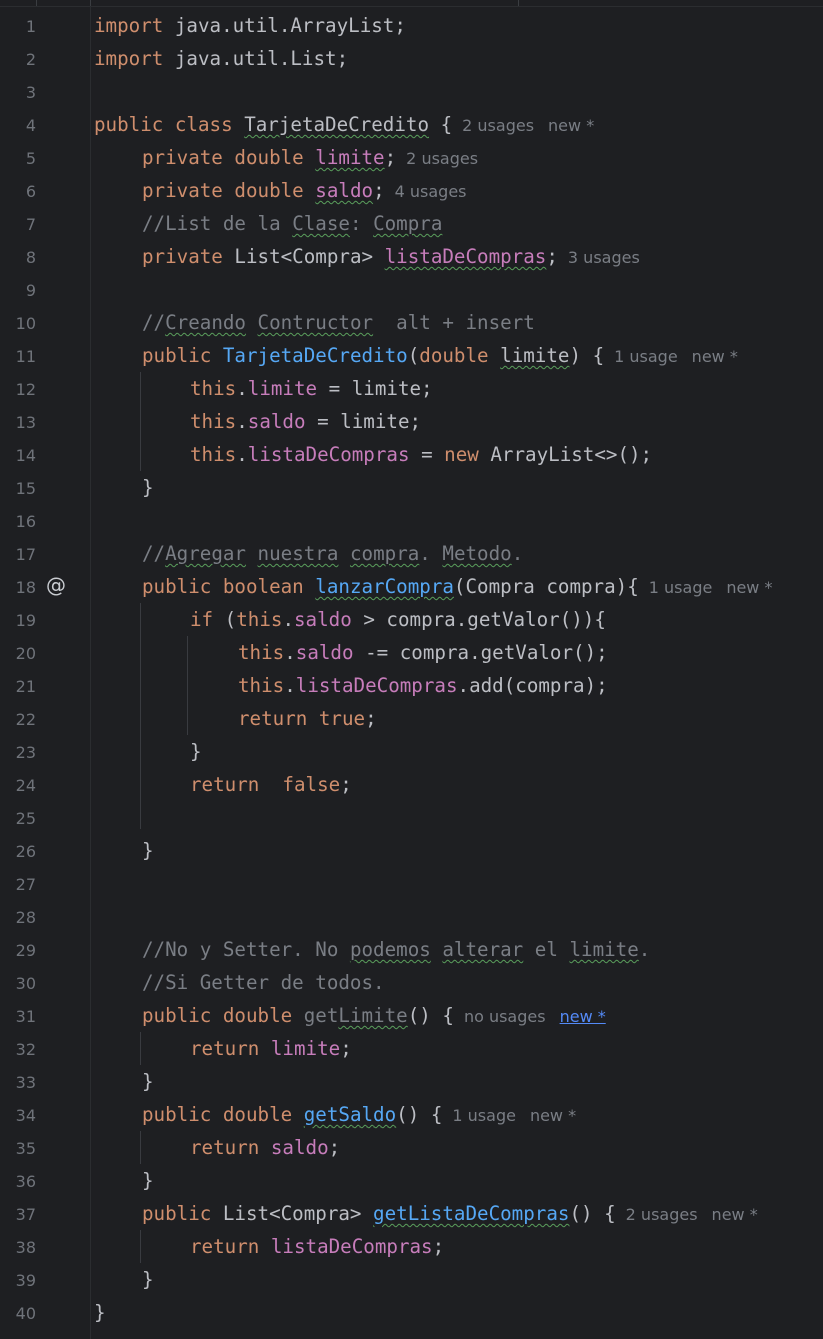 This screenshot has width=823, height=1339. What do you see at coordinates (411, 982) in the screenshot?
I see `code-line: 30 //Si Getter de todos.` at bounding box center [411, 982].